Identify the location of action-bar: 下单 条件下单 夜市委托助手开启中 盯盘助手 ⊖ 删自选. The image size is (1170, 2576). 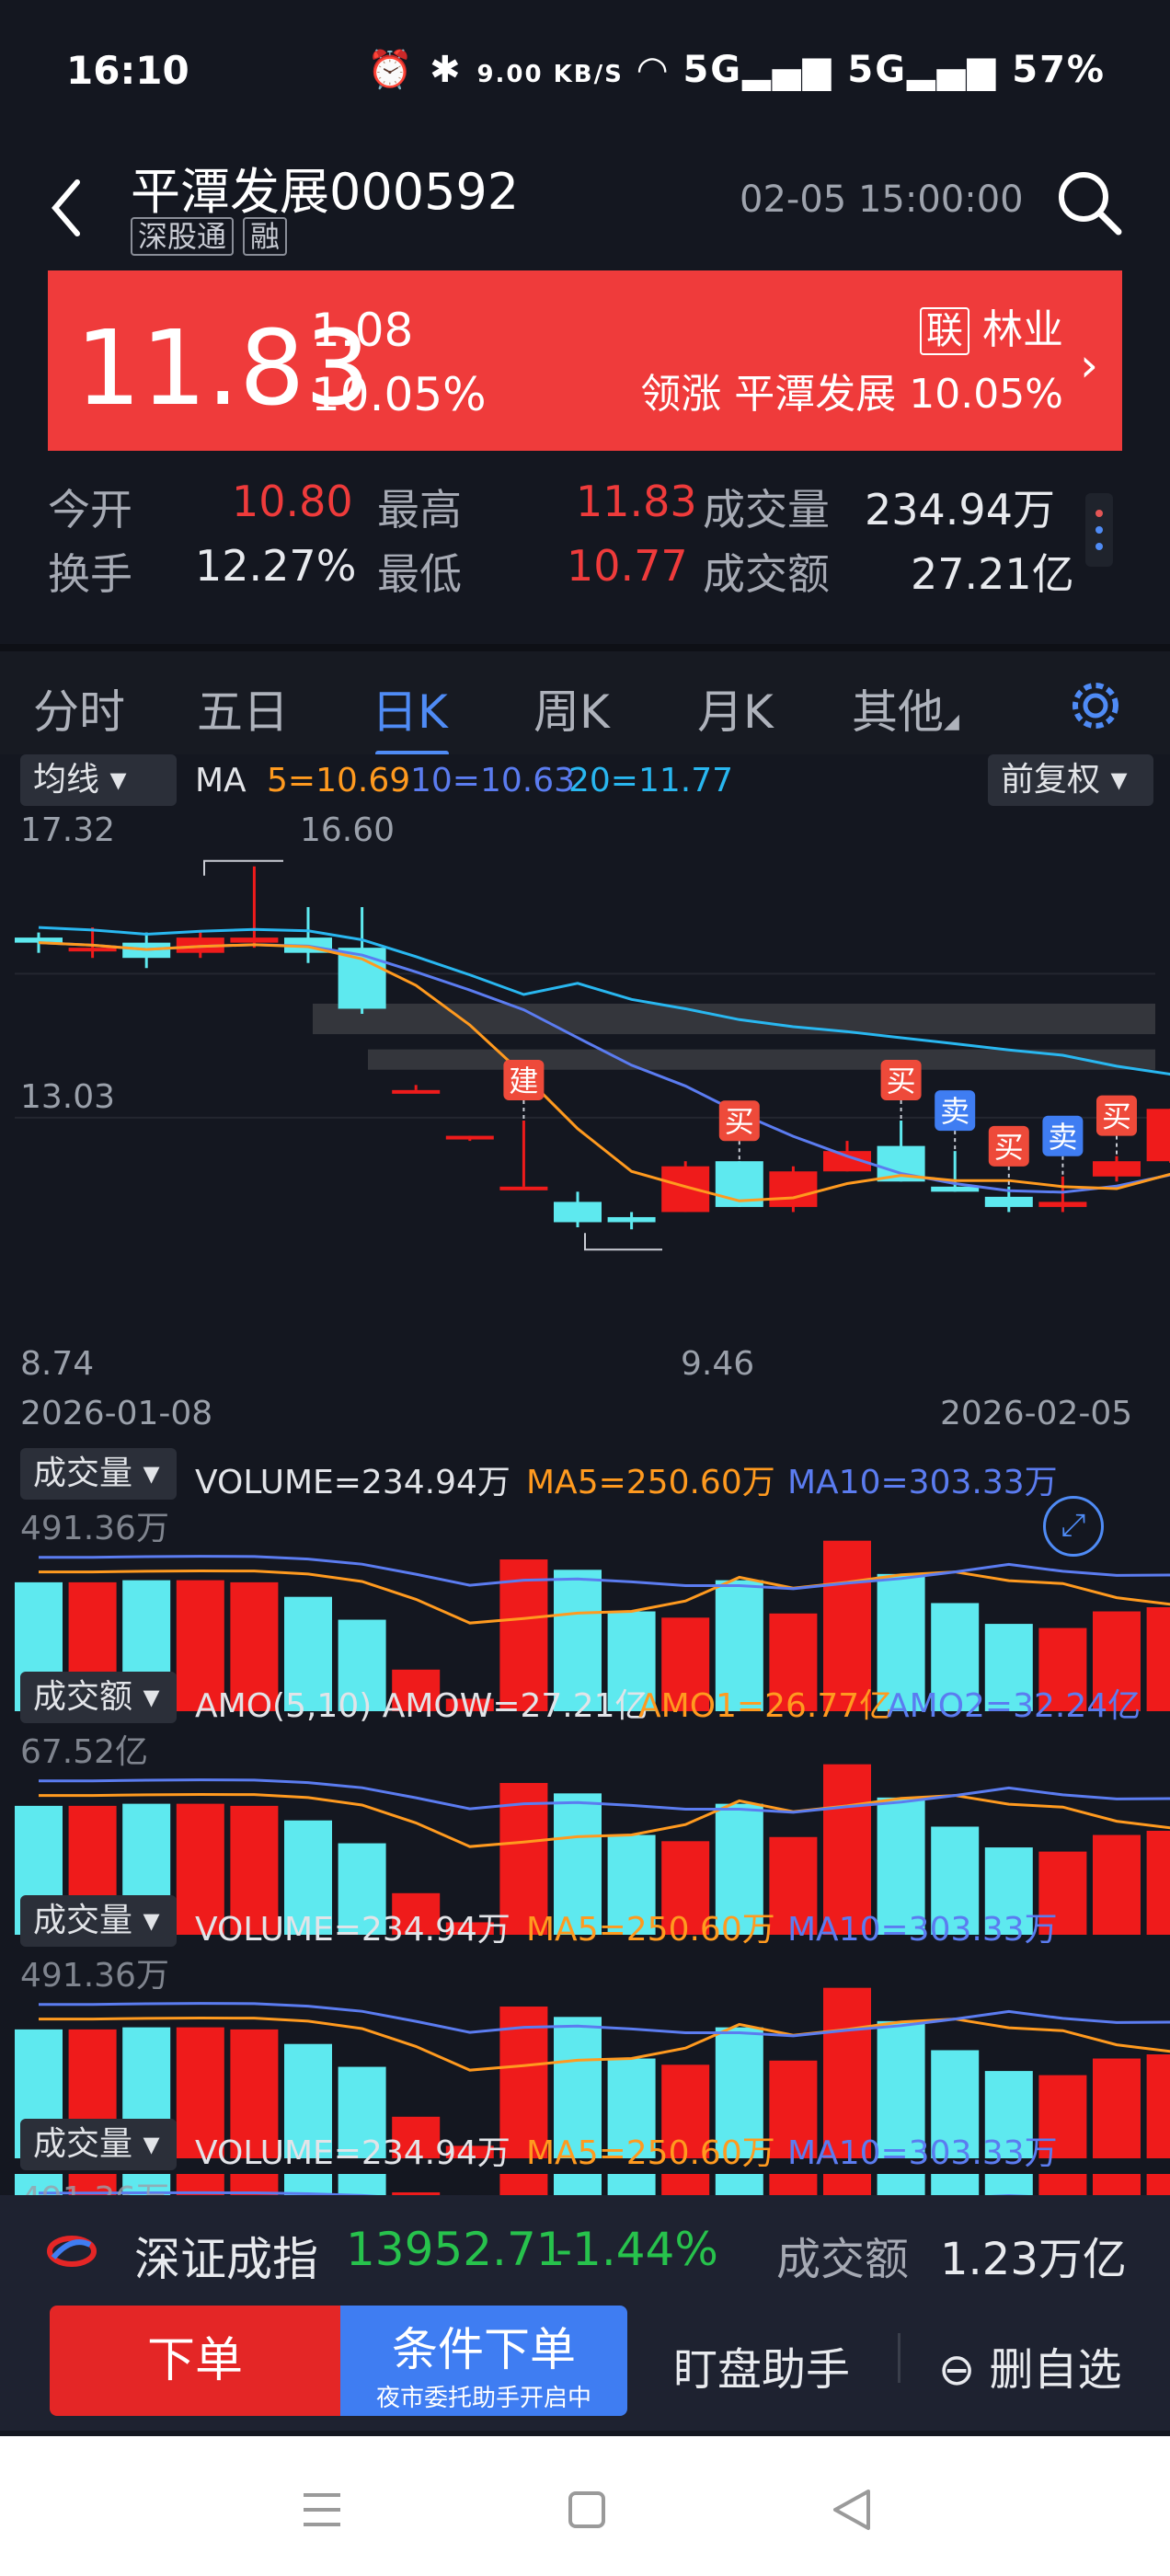
(585, 2368).